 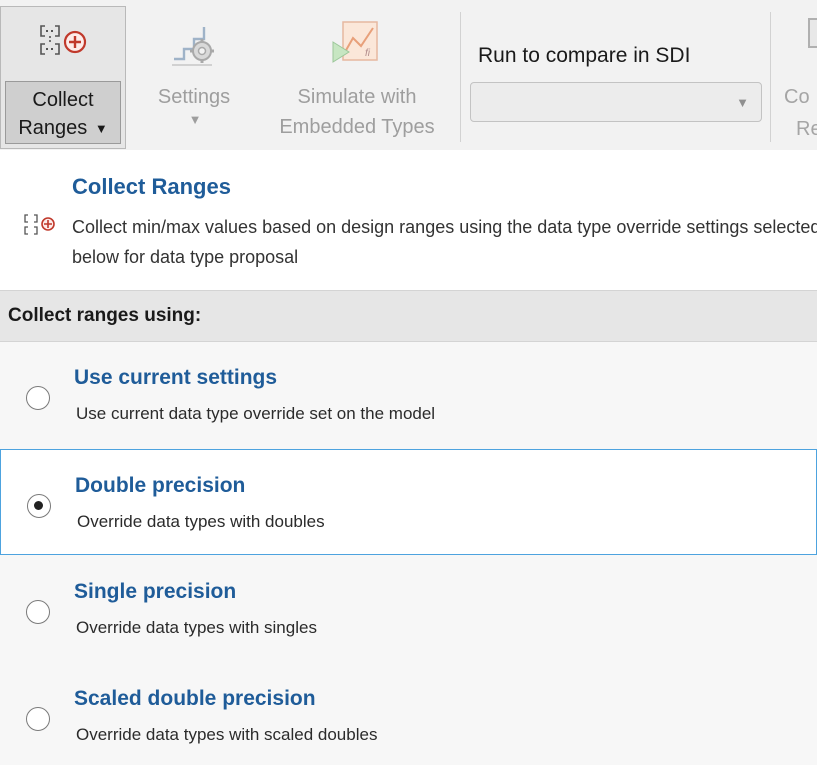 I want to click on option-title: Scaled double precision, so click(x=195, y=698).